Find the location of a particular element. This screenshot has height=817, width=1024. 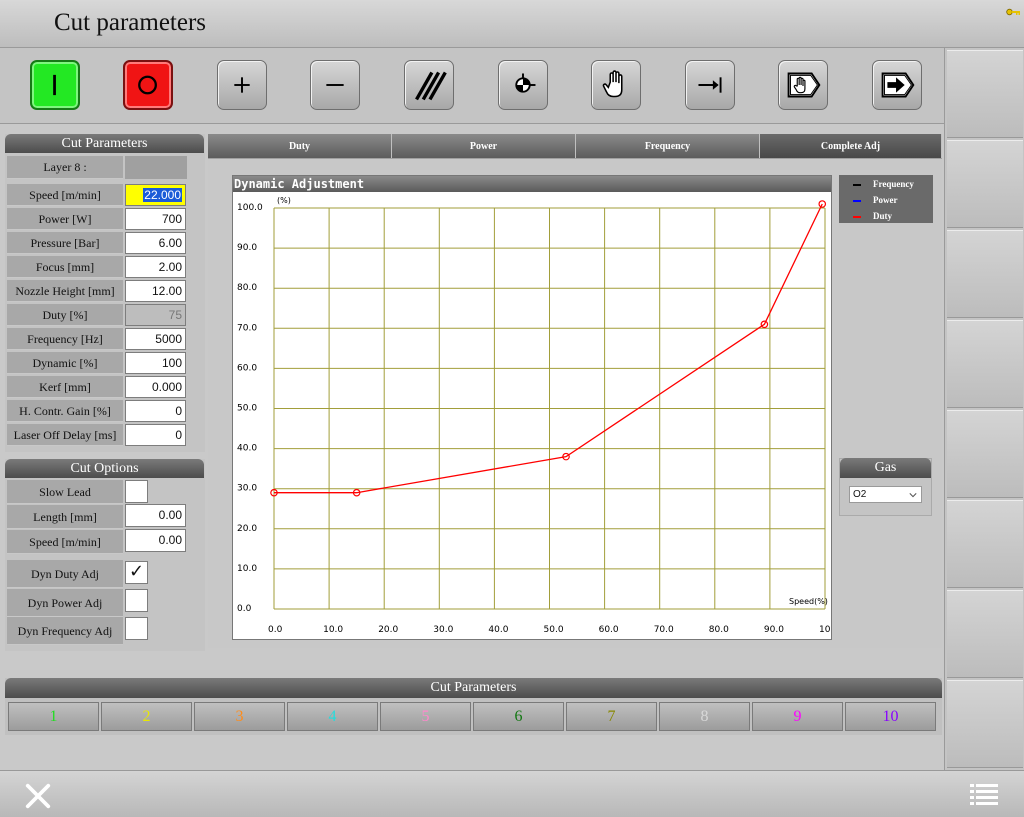

slow-speed-field: 0.00 is located at coordinates (155, 540).